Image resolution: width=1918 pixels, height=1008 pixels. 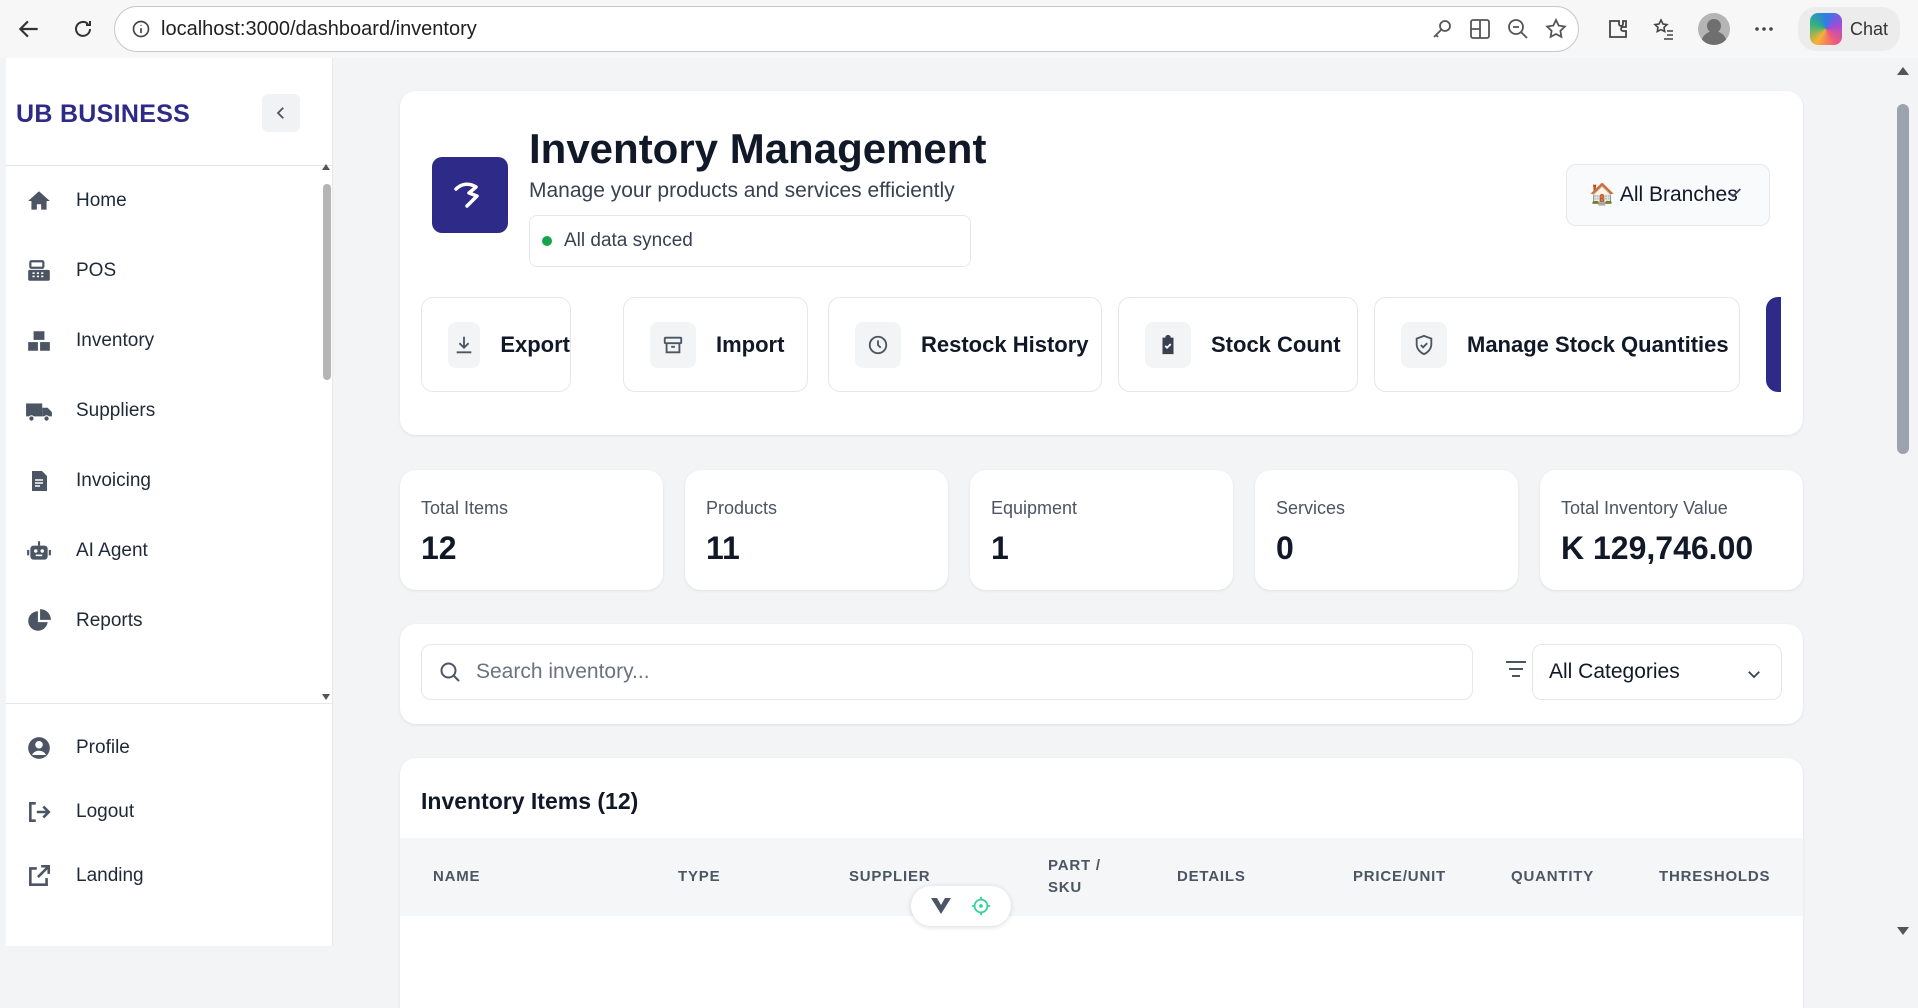 I want to click on shield-check-icon, so click(x=1424, y=344).